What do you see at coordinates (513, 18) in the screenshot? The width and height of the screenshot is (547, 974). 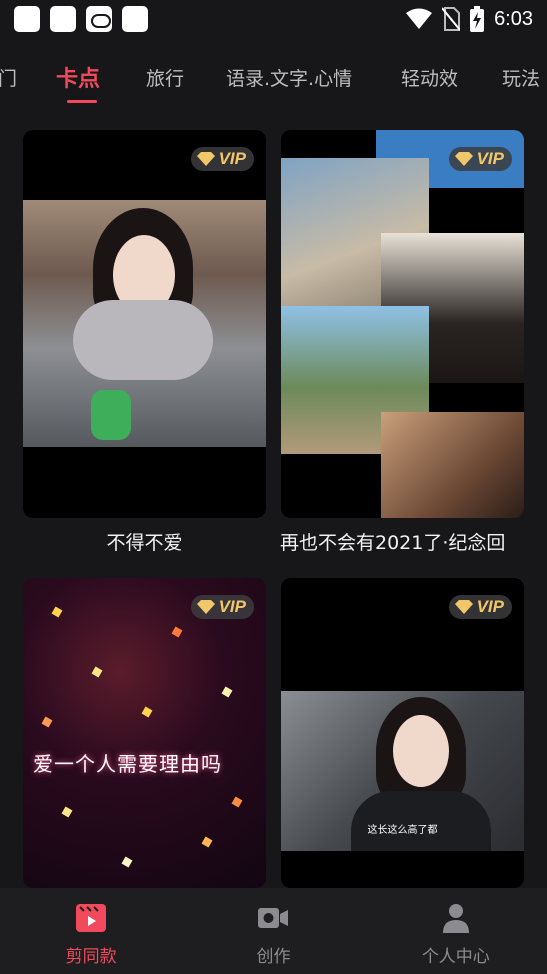 I see `clock: 6:03` at bounding box center [513, 18].